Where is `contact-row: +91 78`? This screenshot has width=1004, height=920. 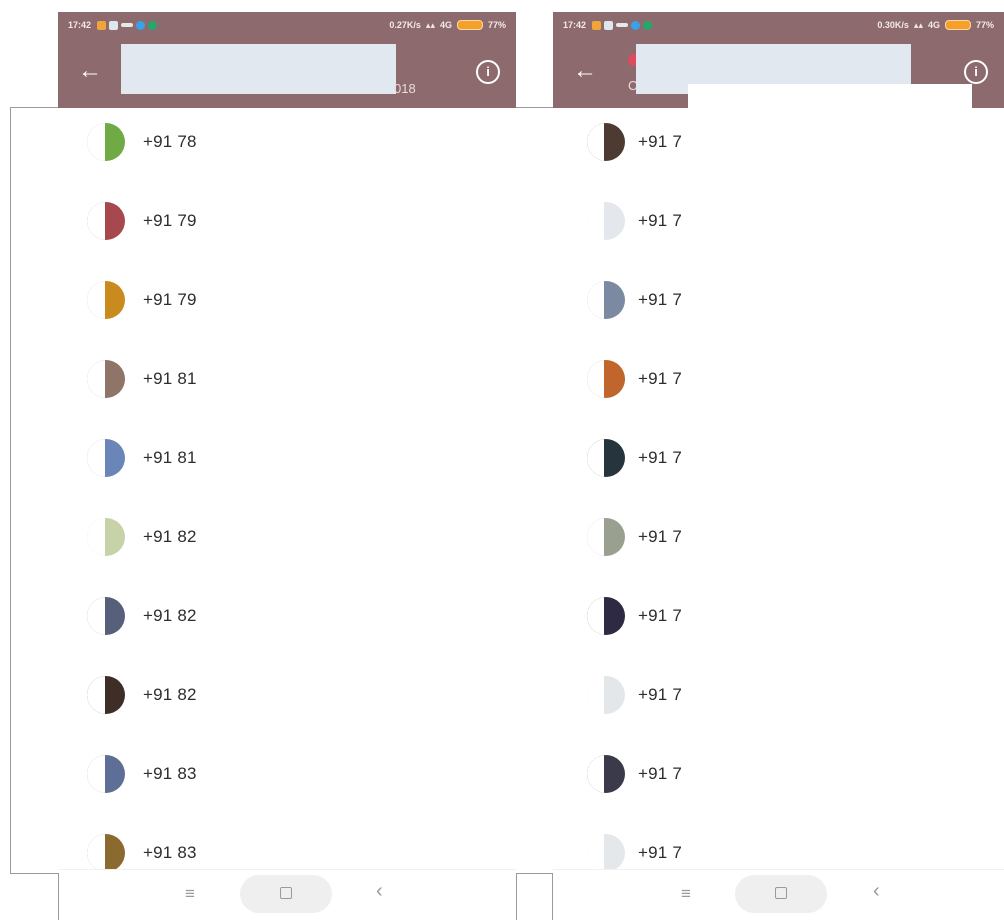 contact-row: +91 78 is located at coordinates (287, 142).